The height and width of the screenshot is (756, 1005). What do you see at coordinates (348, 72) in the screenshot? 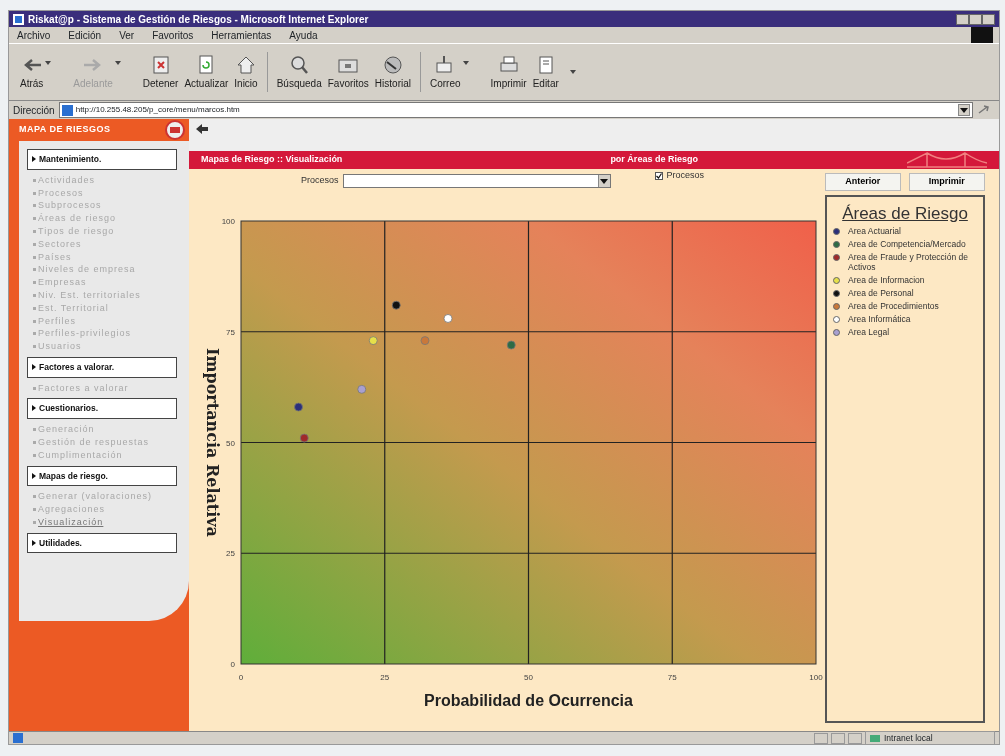
I see `toolbar-button: Favoritos` at bounding box center [348, 72].